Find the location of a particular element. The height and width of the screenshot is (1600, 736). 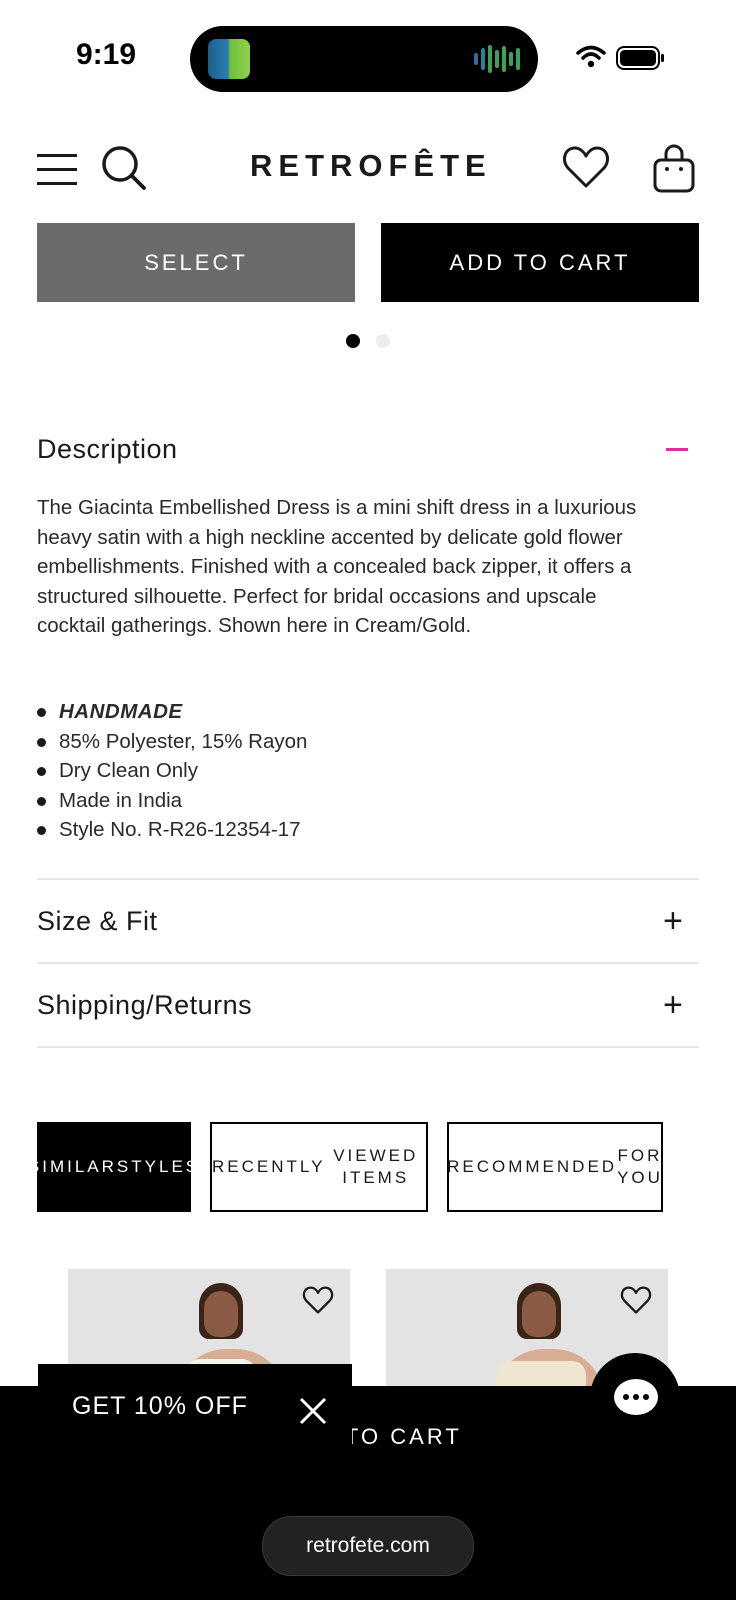

now-playing-thumbnail is located at coordinates (229, 59).